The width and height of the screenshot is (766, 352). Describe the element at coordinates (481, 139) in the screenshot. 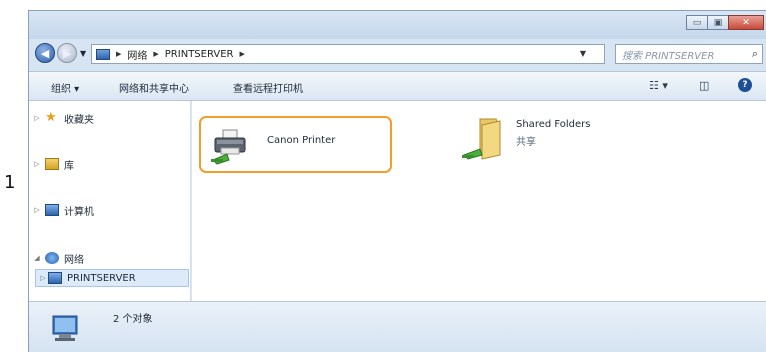

I see `shared-folder-icon` at that location.